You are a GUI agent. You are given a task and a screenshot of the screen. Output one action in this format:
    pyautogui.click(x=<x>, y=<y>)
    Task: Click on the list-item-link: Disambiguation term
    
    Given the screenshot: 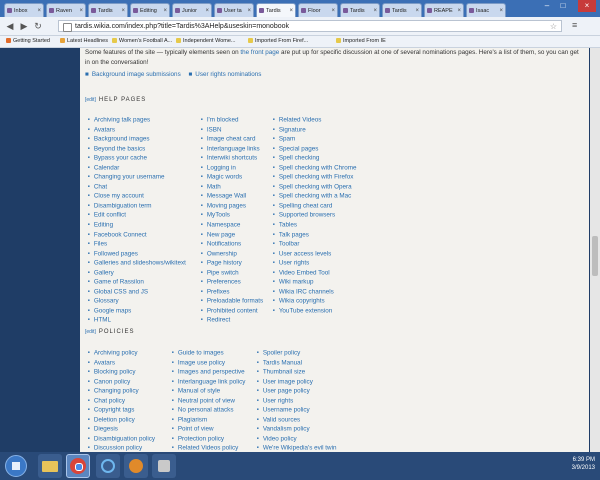 What is the action you would take?
    pyautogui.click(x=137, y=206)
    